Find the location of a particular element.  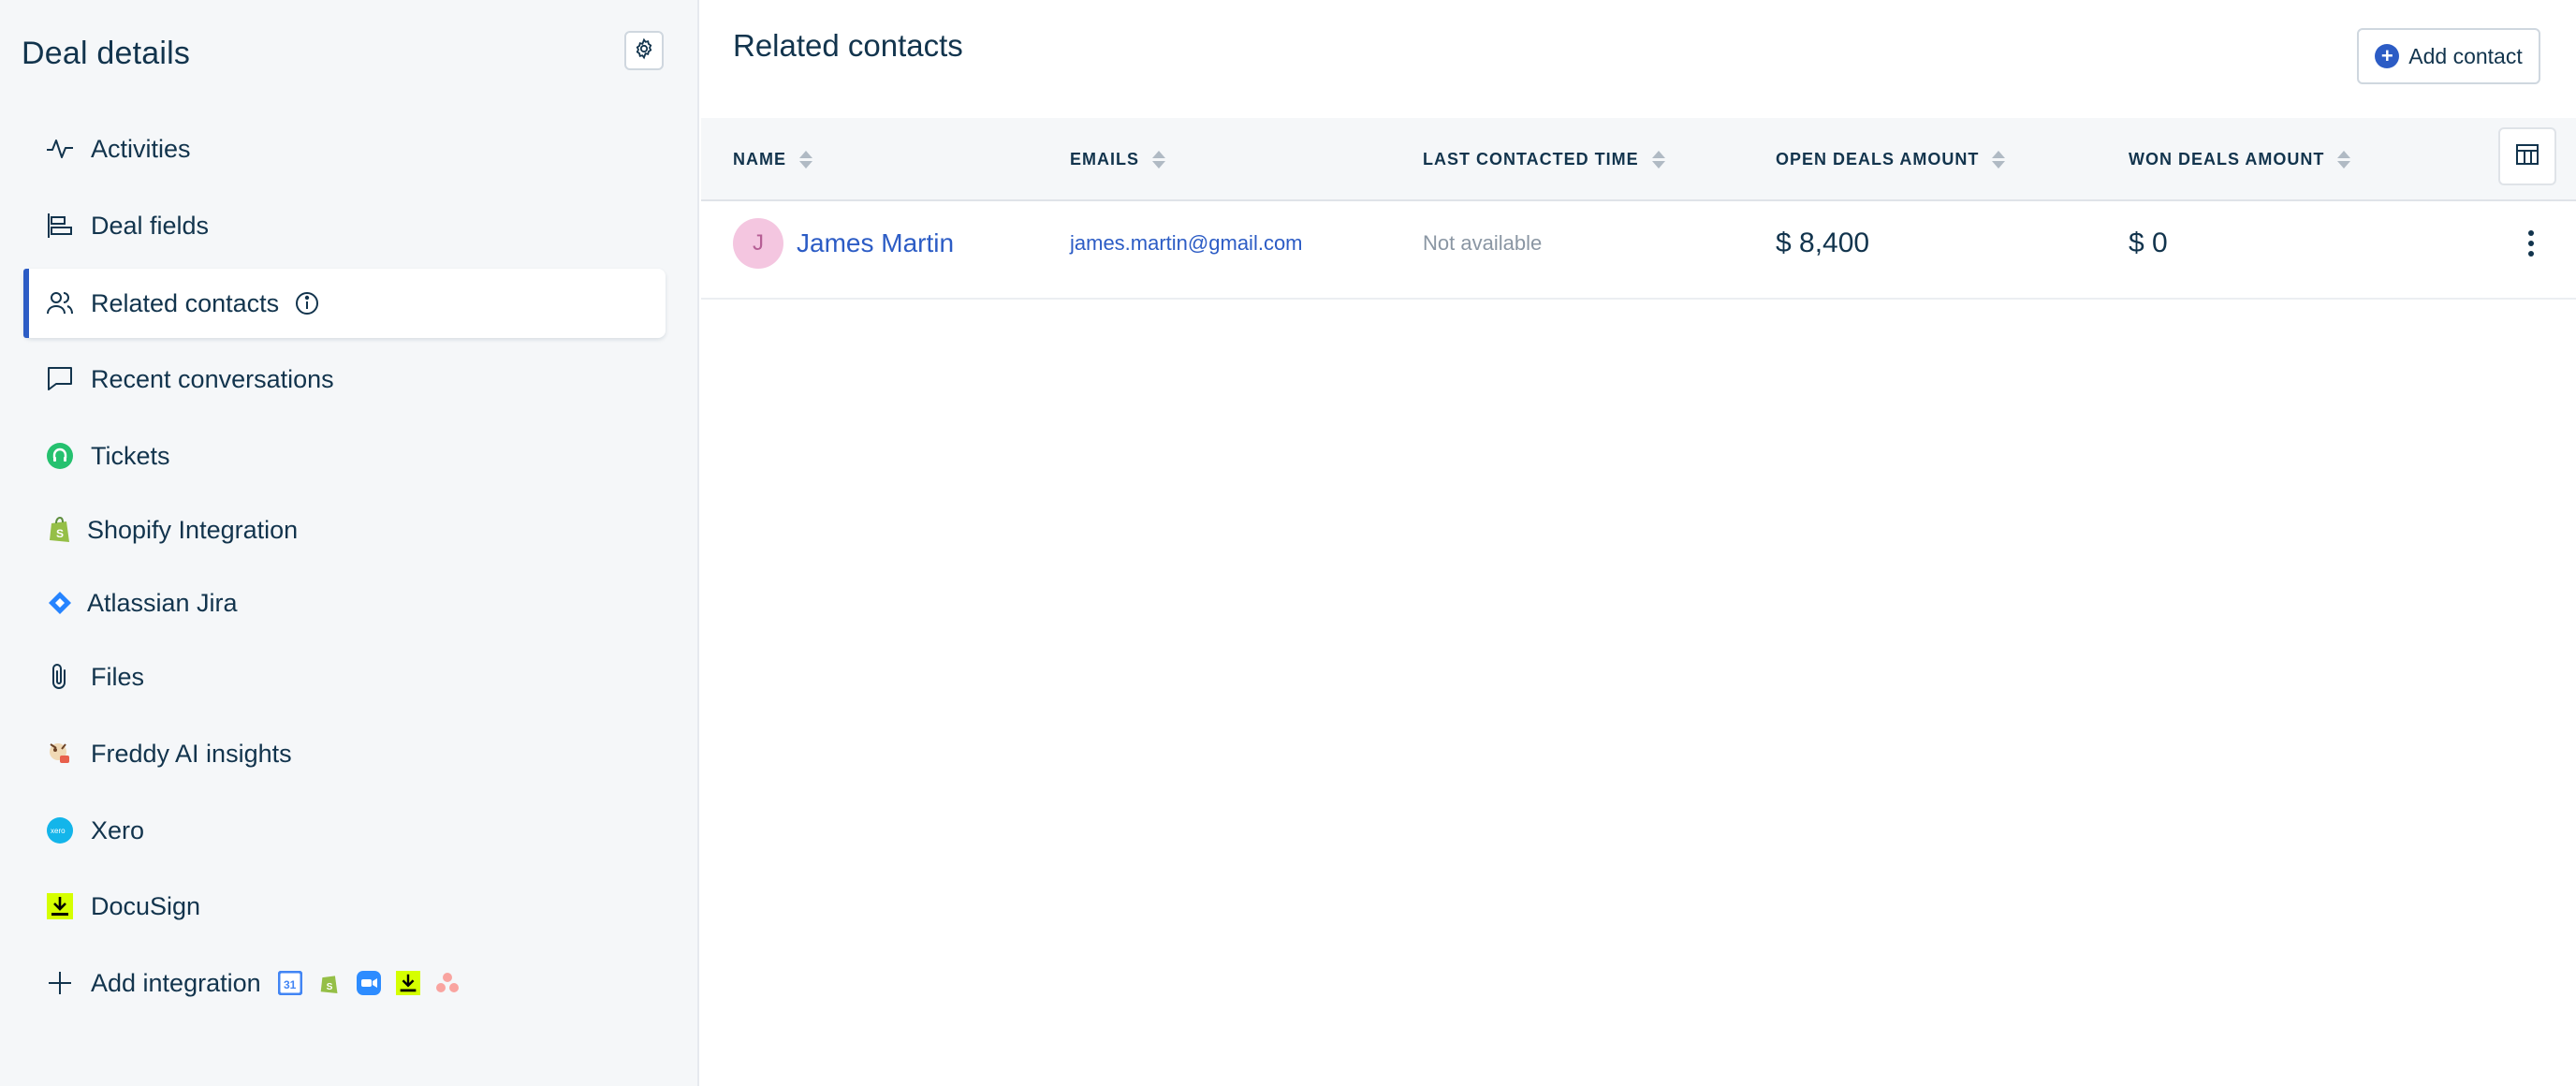

won-deals-amount: $ 0 is located at coordinates (2148, 242).